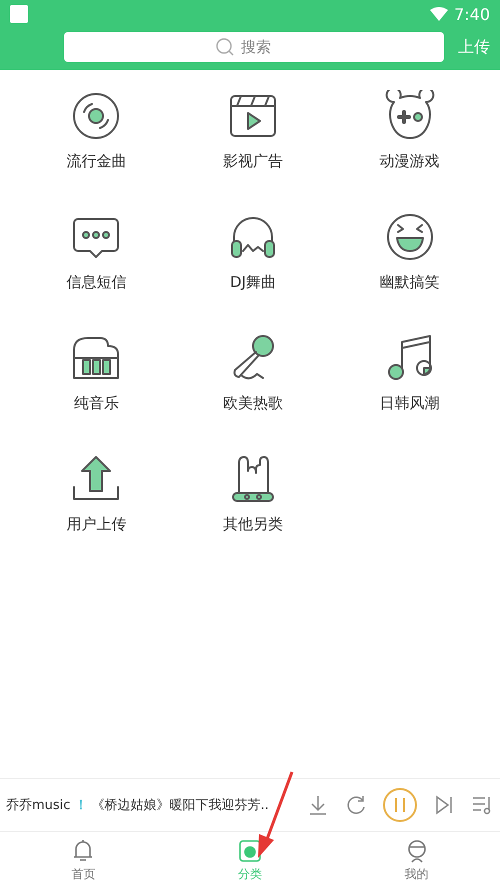  I want to click on song-title: 《桥边姑娘》暖阳下我迎芬芳.., so click(180, 805).